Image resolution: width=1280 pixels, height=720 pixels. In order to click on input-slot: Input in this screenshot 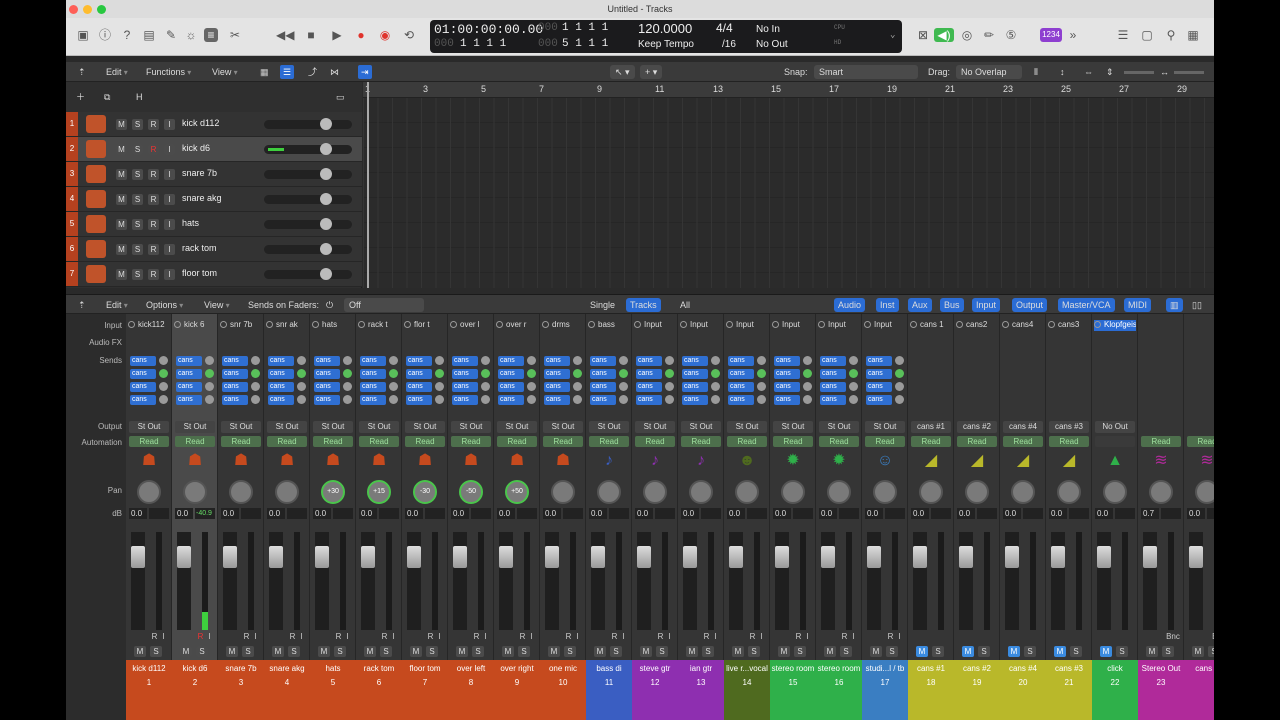, I will do `click(701, 325)`.